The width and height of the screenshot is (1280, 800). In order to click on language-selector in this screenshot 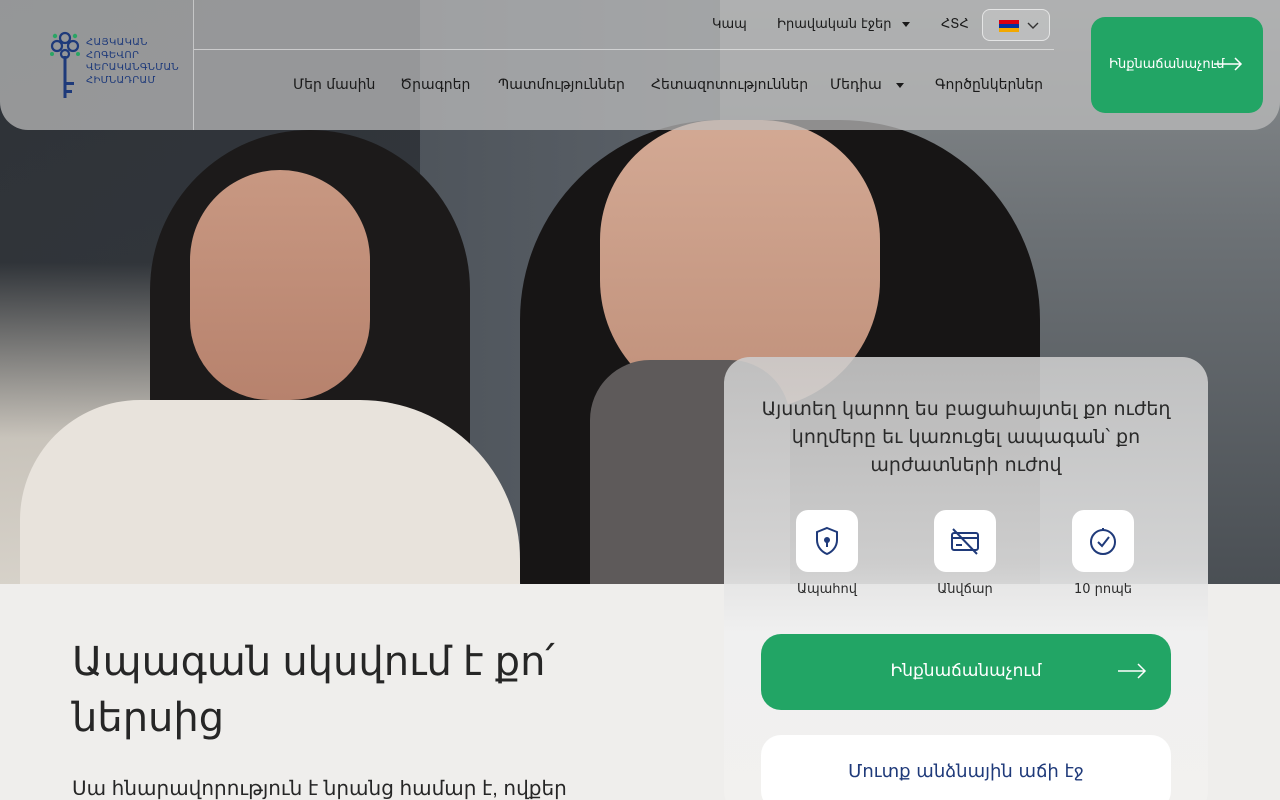, I will do `click(1016, 25)`.